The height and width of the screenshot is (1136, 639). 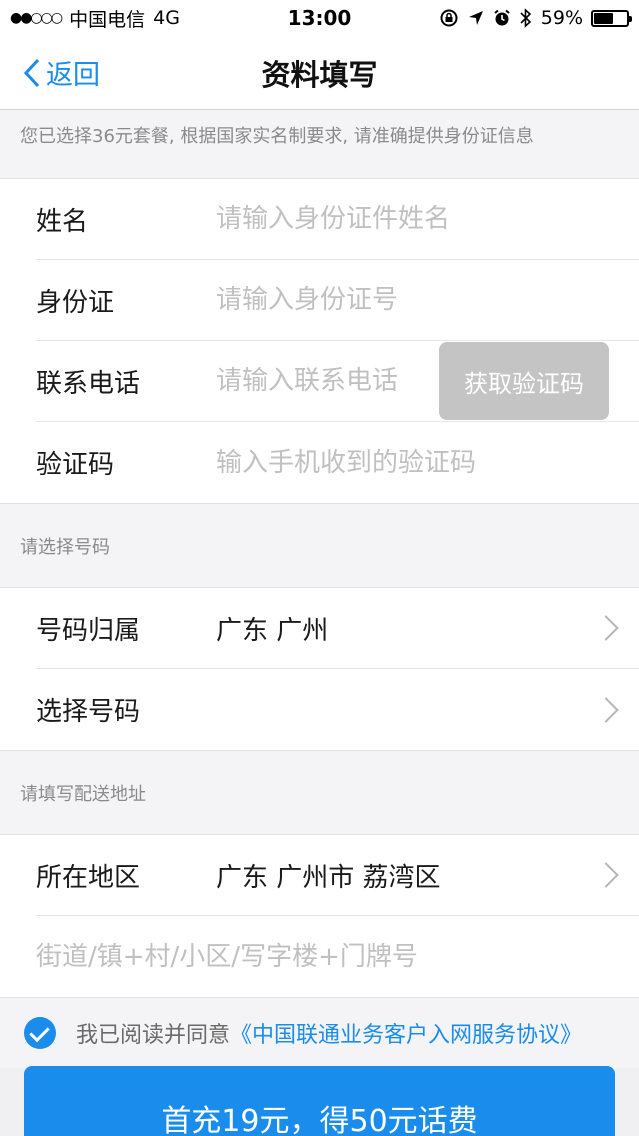 What do you see at coordinates (524, 381) in the screenshot?
I see `get-code-button: 获取验证码` at bounding box center [524, 381].